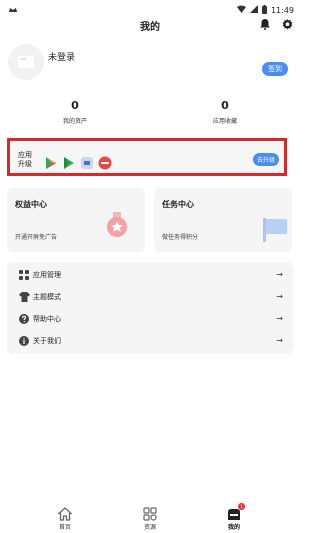 The width and height of the screenshot is (320, 533). What do you see at coordinates (178, 204) in the screenshot?
I see `card-title: 任务中心` at bounding box center [178, 204].